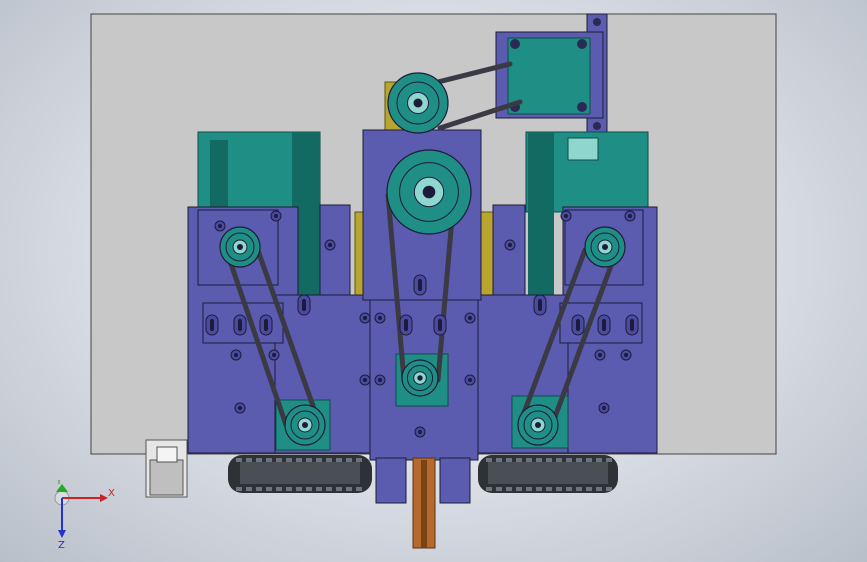 The height and width of the screenshot is (562, 867). Describe the element at coordinates (59, 483) in the screenshot. I see `axis-y-label: Y` at that location.